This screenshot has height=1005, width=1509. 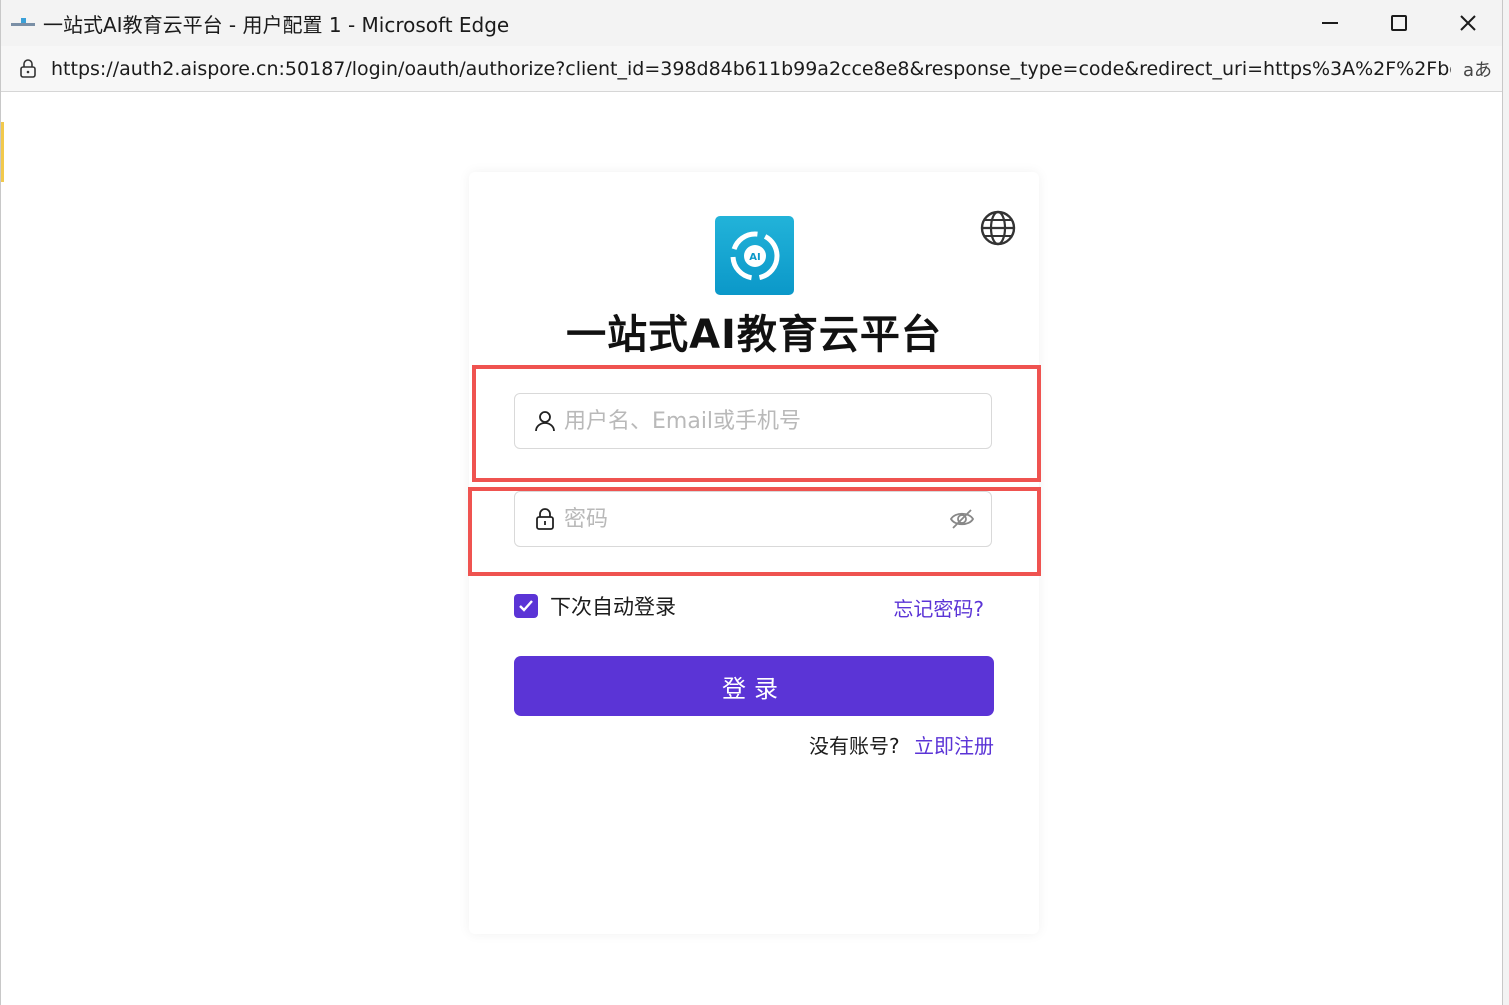 What do you see at coordinates (755, 519) in the screenshot?
I see `password-input` at bounding box center [755, 519].